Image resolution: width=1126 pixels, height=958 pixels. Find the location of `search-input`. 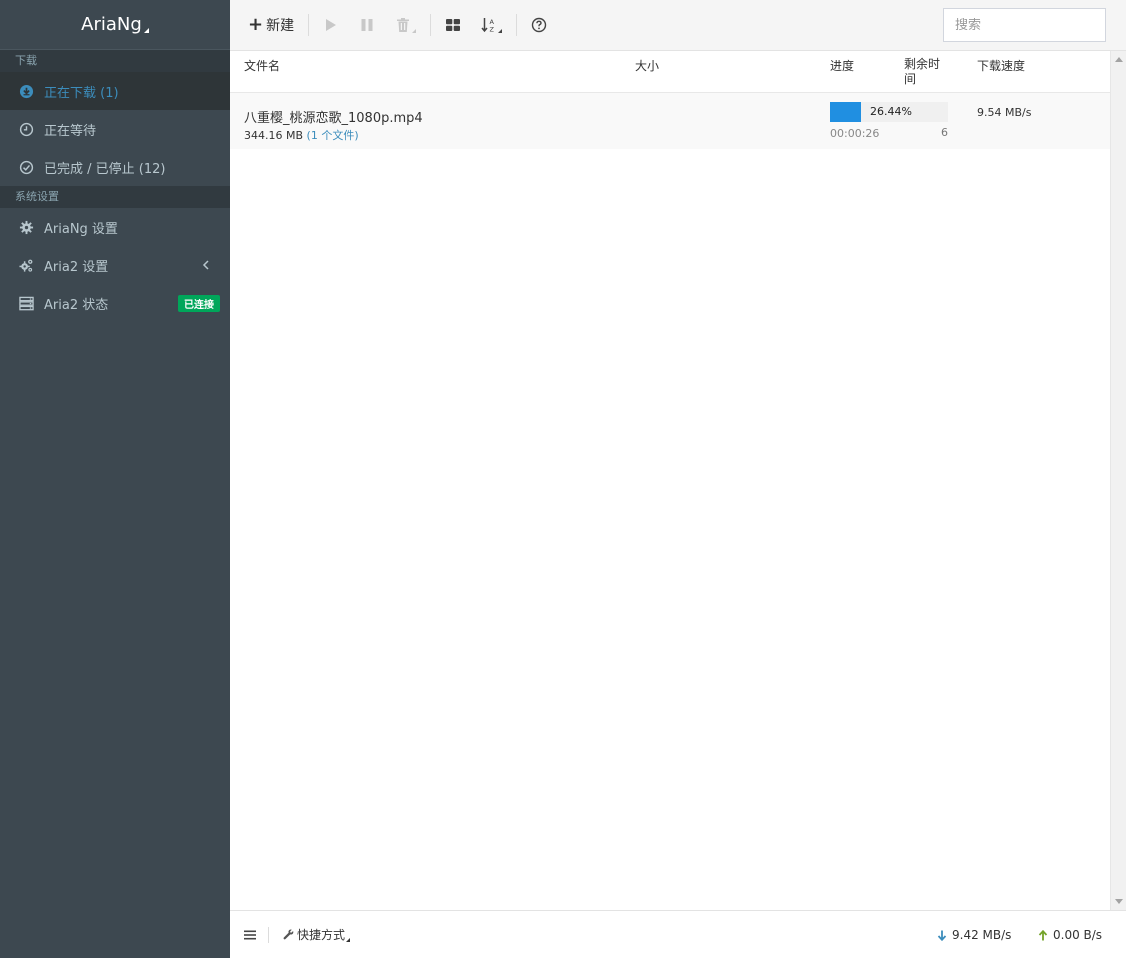

search-input is located at coordinates (1034, 25).